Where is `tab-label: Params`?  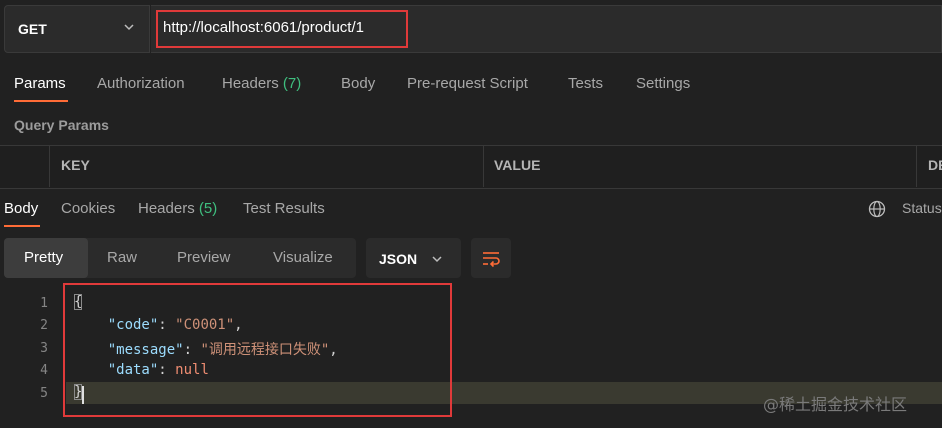
tab-label: Params is located at coordinates (40, 83).